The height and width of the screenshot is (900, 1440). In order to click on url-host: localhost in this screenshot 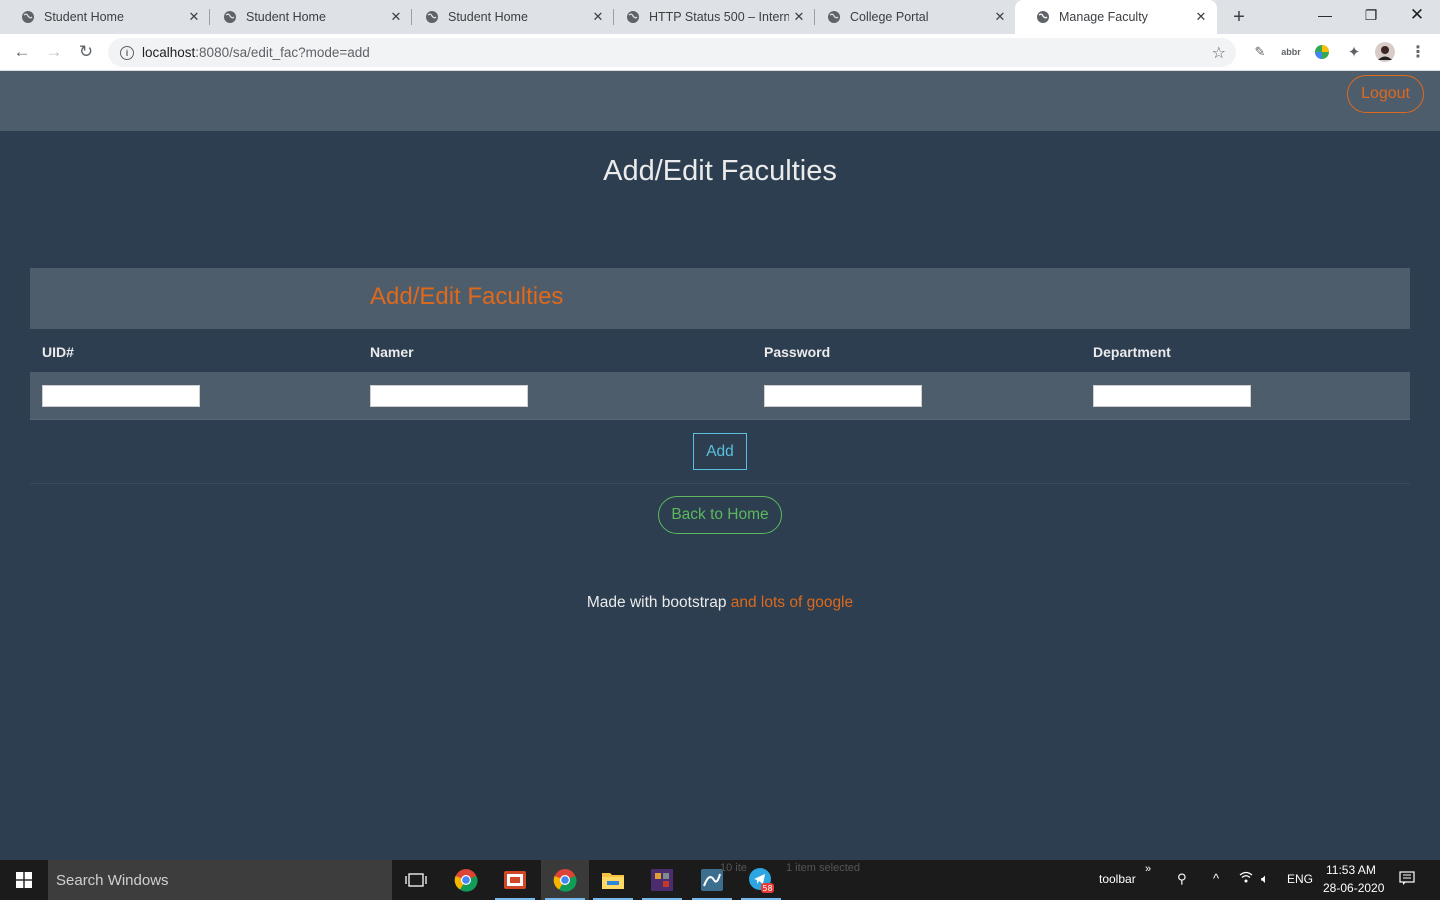, I will do `click(169, 52)`.